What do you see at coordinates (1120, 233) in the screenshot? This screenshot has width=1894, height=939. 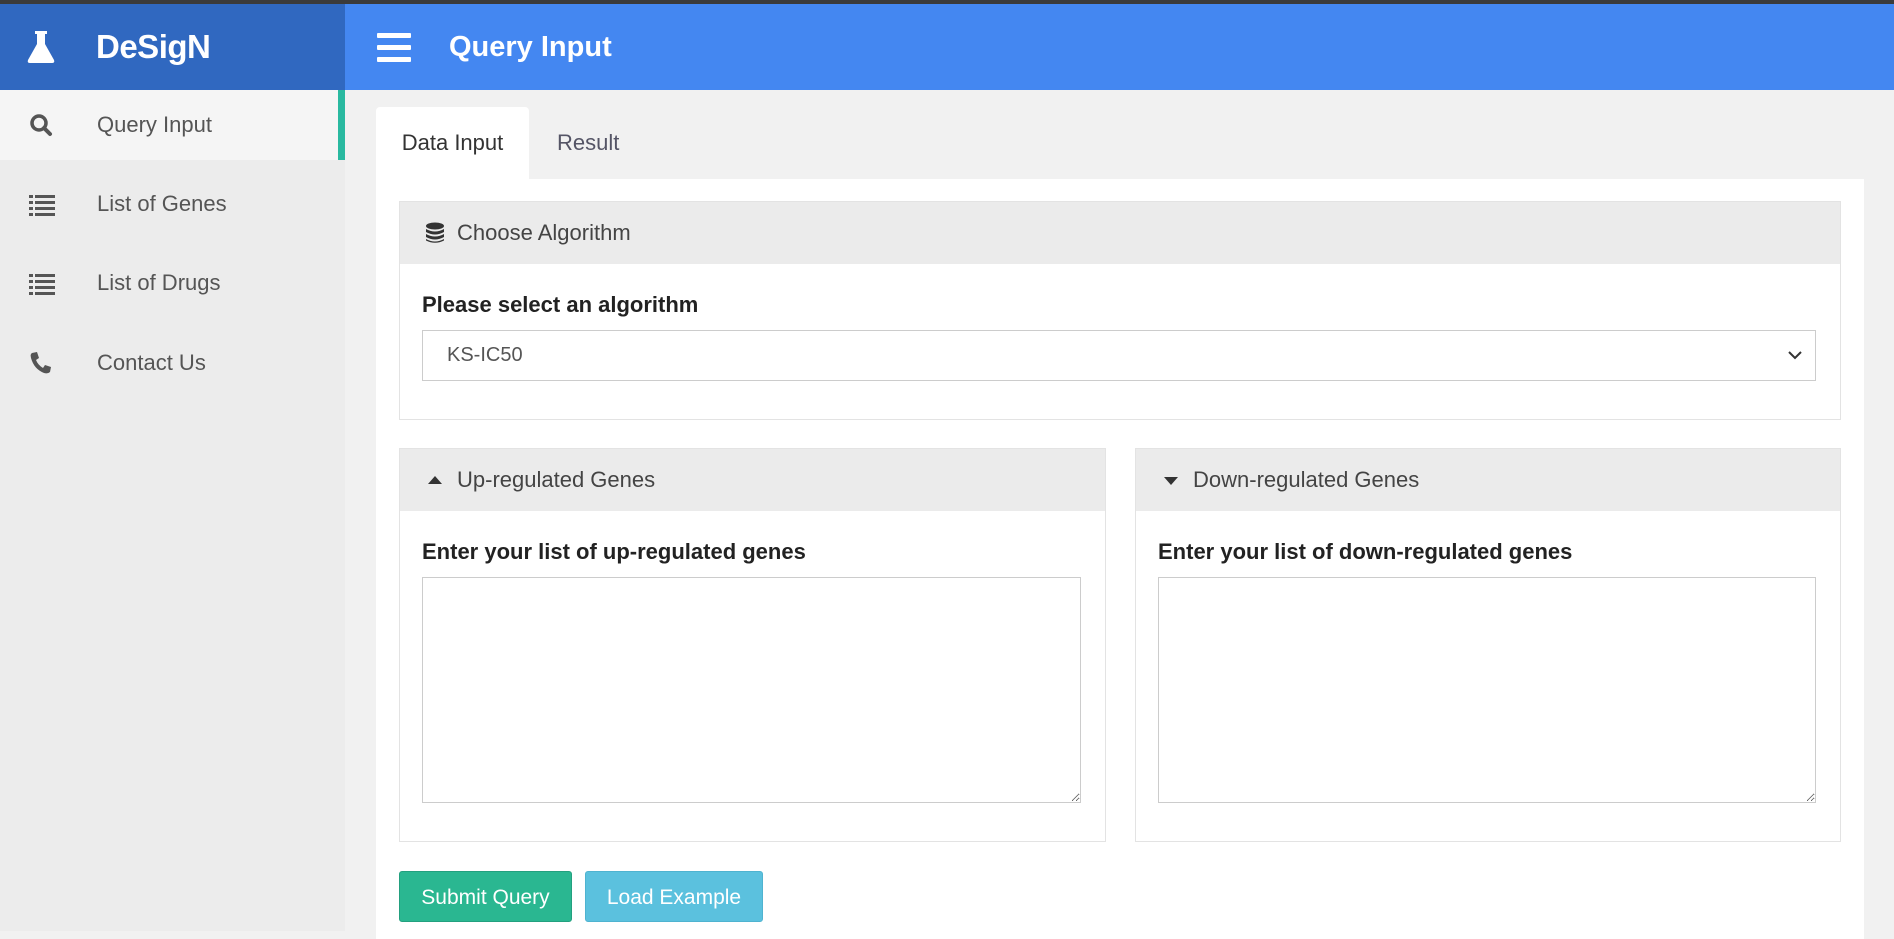 I see `box-header: Choose Algorithm` at bounding box center [1120, 233].